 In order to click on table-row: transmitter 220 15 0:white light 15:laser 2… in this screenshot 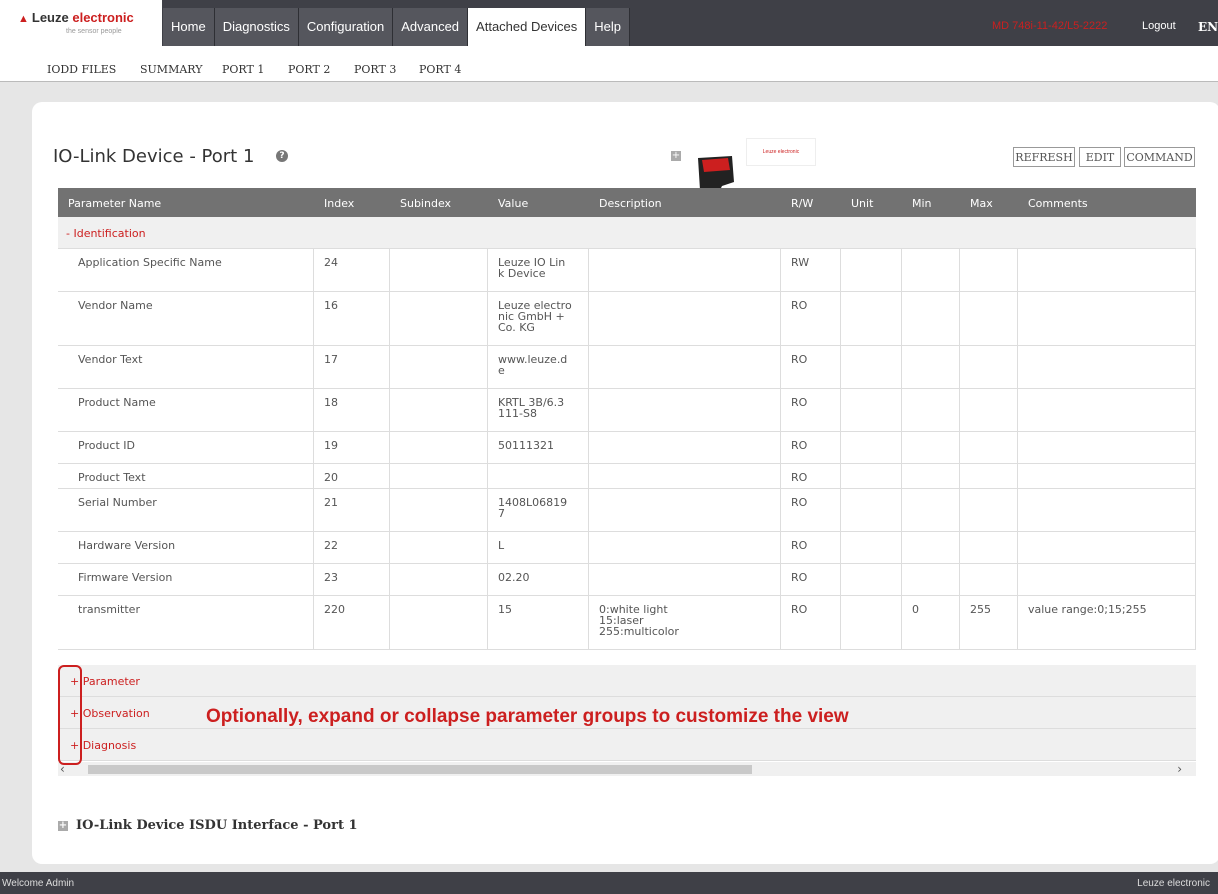, I will do `click(627, 623)`.